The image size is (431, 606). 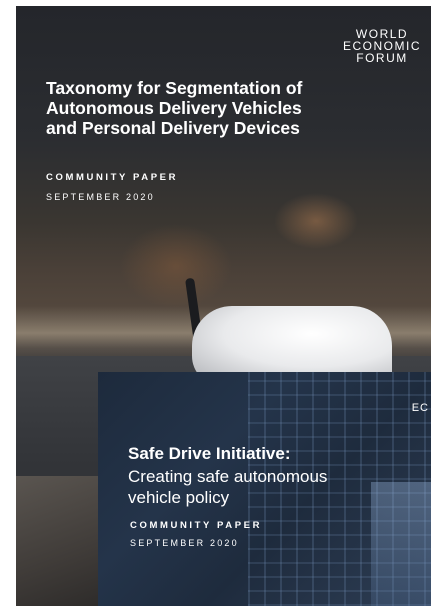 What do you see at coordinates (420, 408) in the screenshot?
I see `wef-logo-fragment: EC` at bounding box center [420, 408].